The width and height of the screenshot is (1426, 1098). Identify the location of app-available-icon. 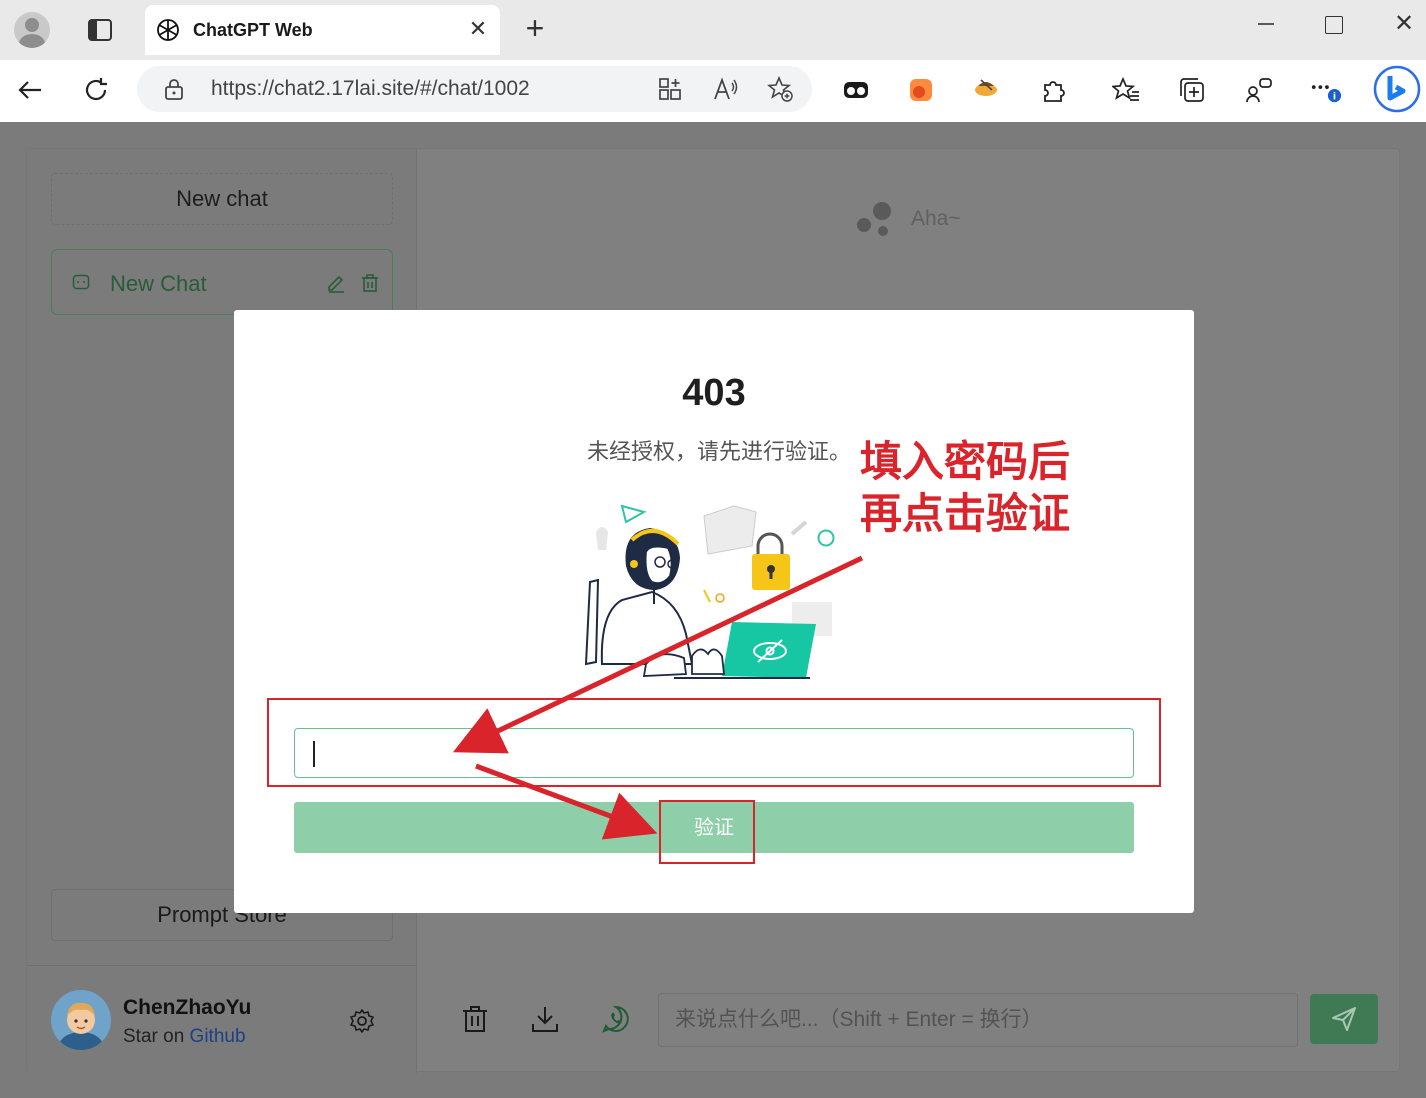
(670, 89).